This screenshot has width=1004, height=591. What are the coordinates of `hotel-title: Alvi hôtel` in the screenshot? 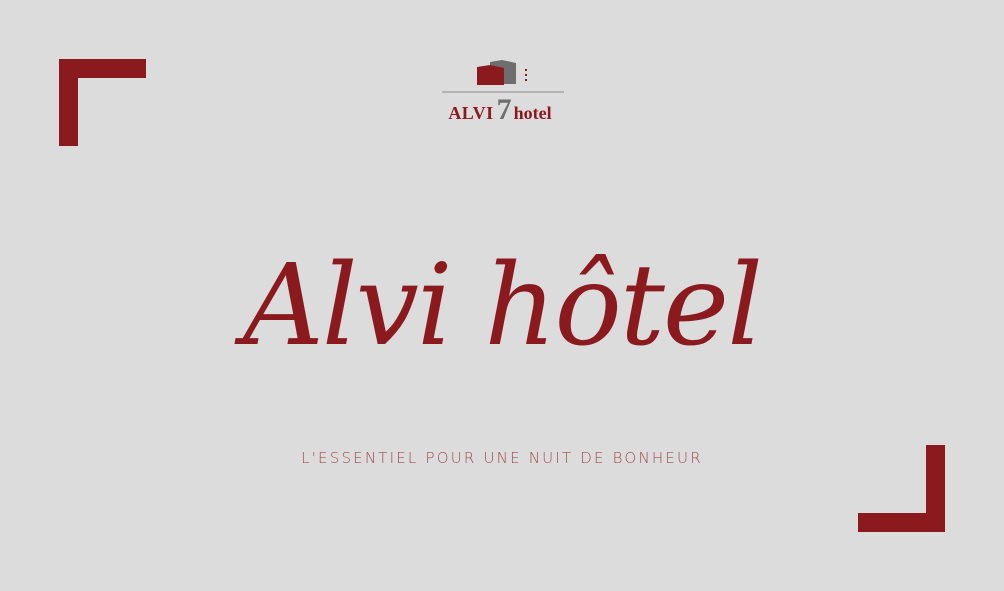 It's located at (502, 306).